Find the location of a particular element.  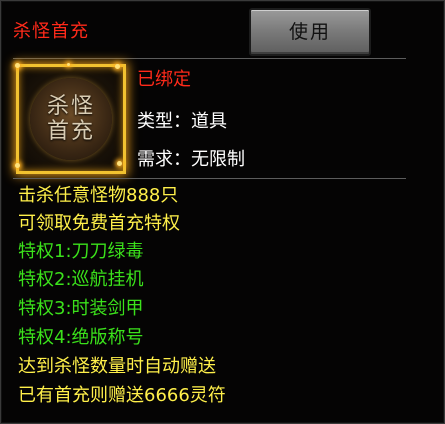

description-line: 可领取免费首充特权 is located at coordinates (99, 223).